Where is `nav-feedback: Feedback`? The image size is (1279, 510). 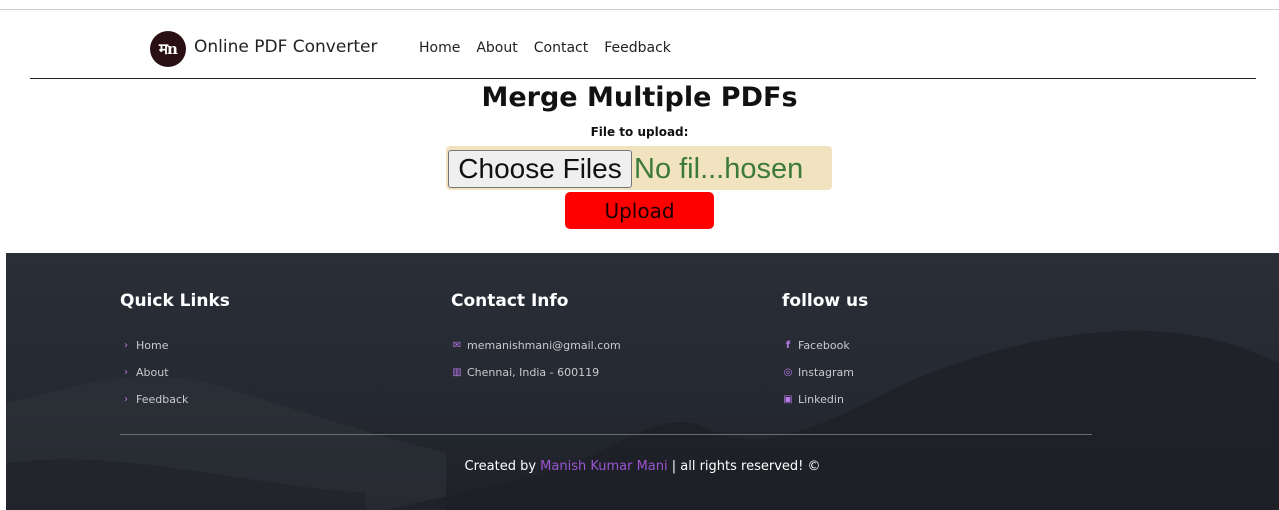
nav-feedback: Feedback is located at coordinates (637, 48).